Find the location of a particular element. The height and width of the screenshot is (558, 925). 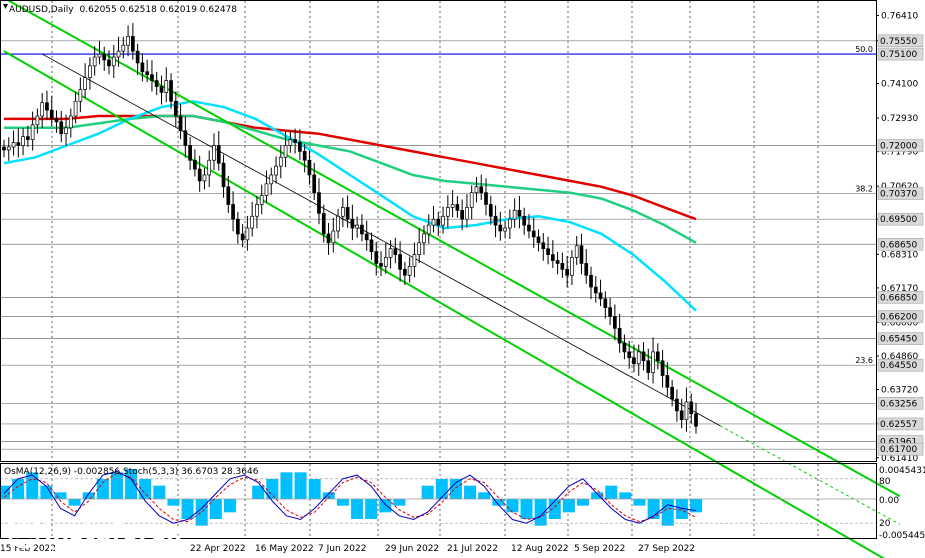

level-label: 0.75550 is located at coordinates (898, 42).